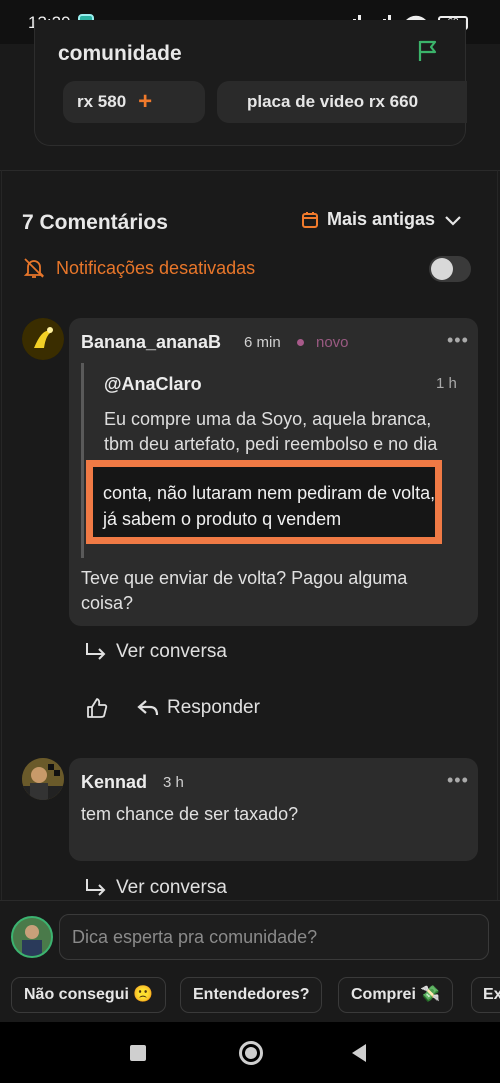 This screenshot has width=500, height=1083. I want to click on reply-button: Responder, so click(198, 708).